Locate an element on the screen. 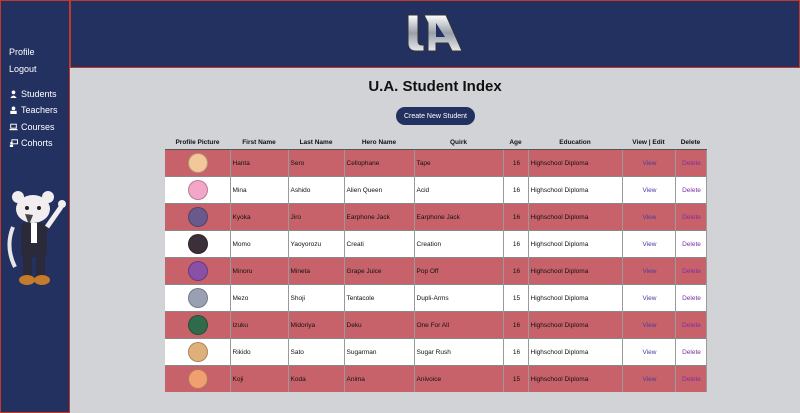  col-header: View | Edit is located at coordinates (648, 143).